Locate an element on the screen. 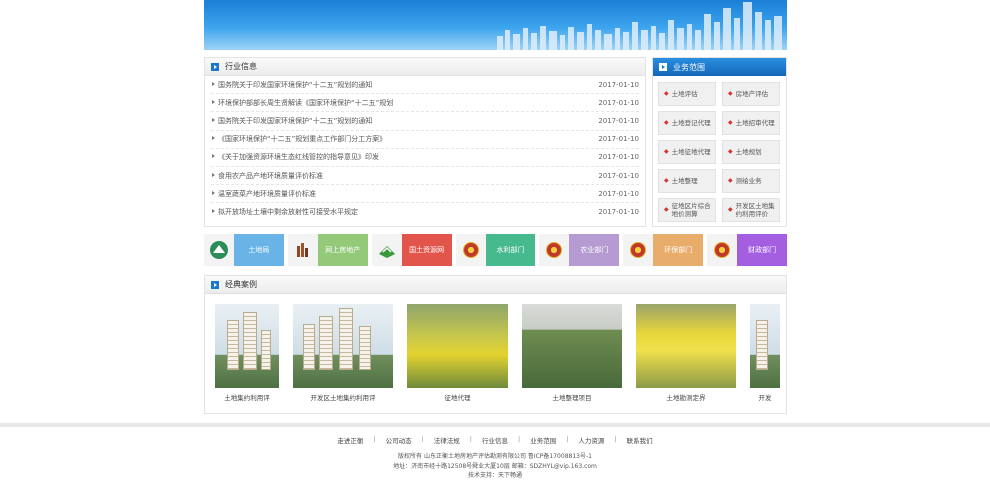  link-environment-dept: 环保部门 is located at coordinates (663, 250).